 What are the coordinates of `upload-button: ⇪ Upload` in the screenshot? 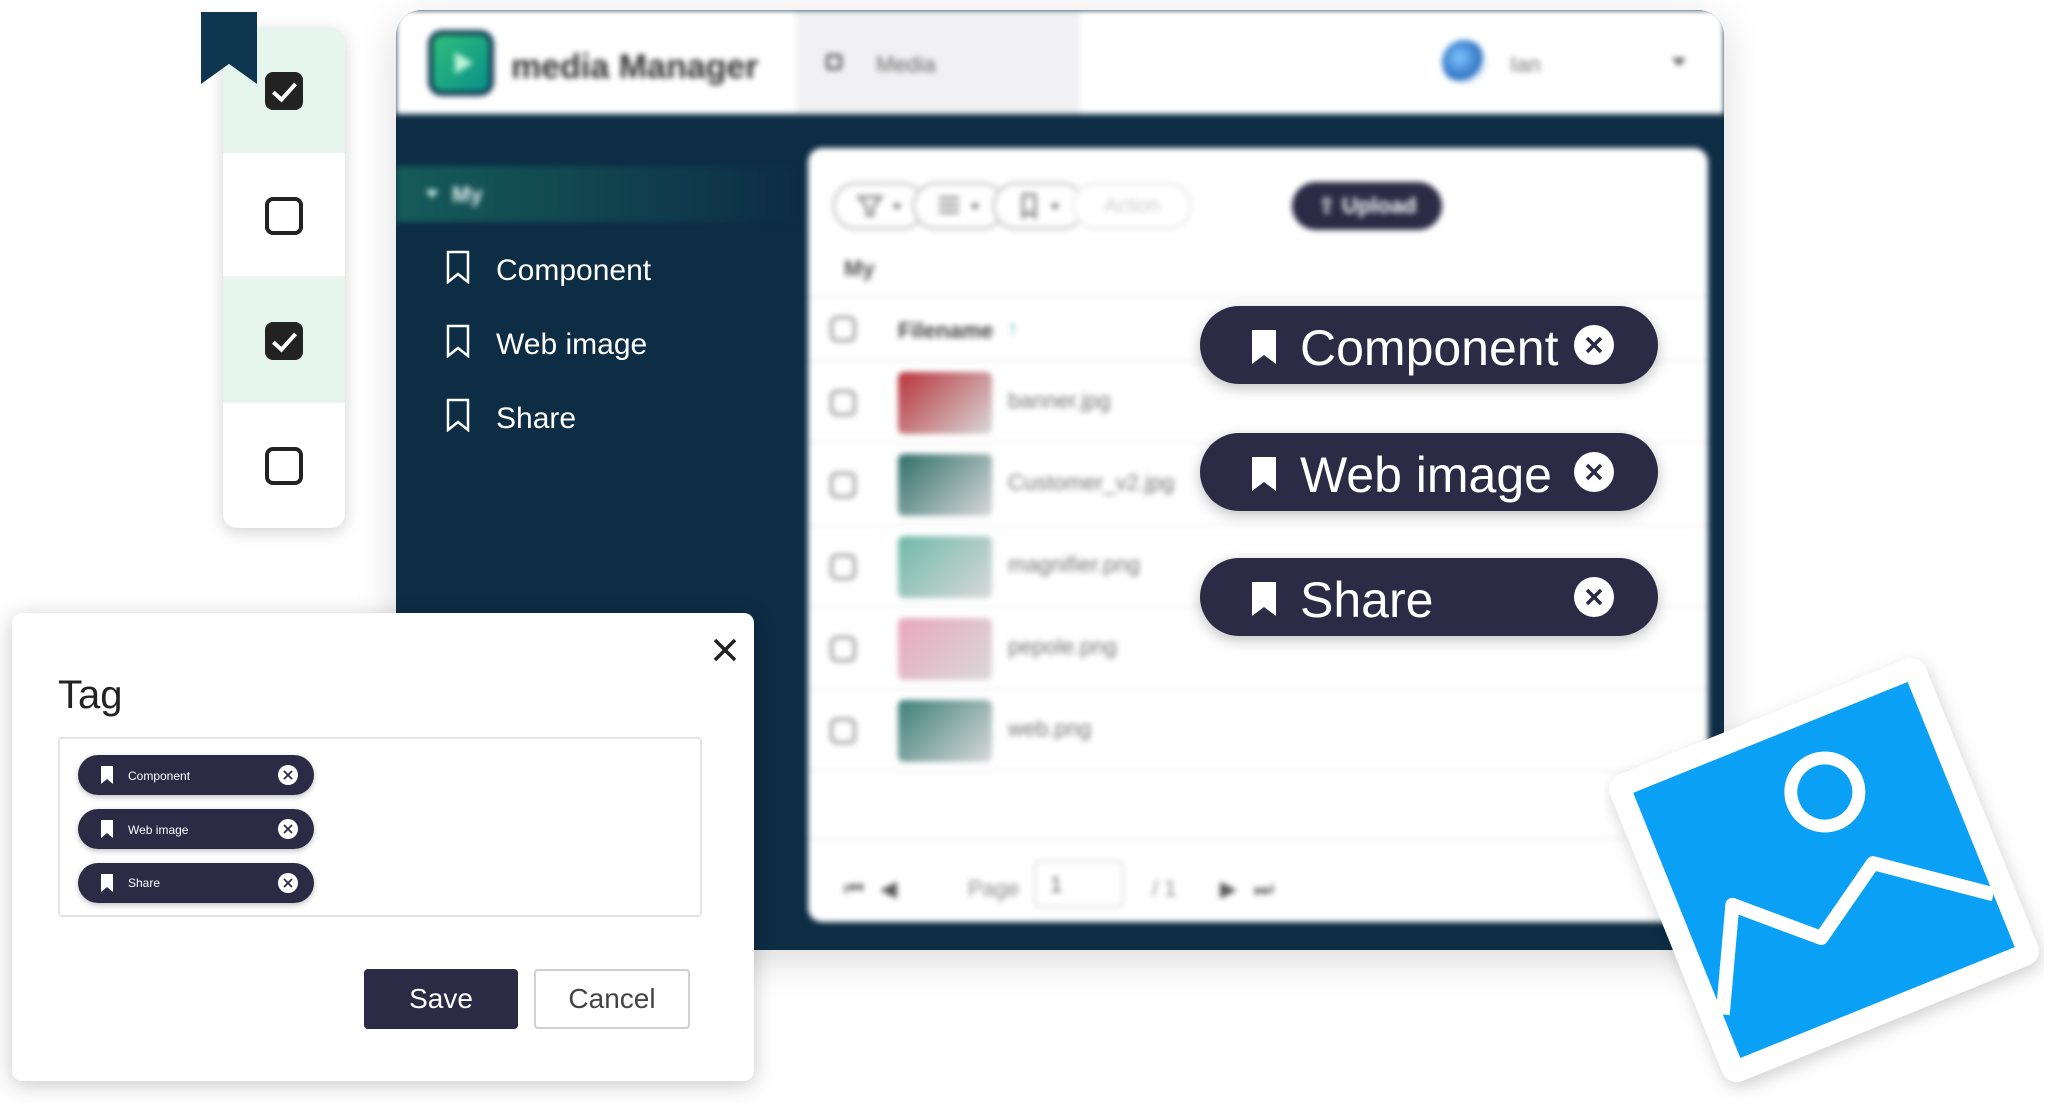 It's located at (1367, 206).